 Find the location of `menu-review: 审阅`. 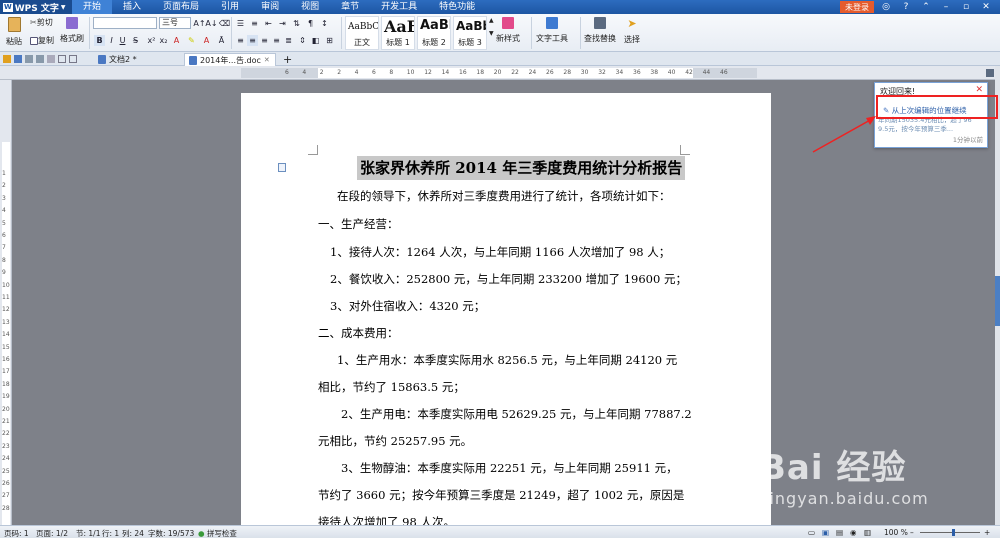

menu-review: 审阅 is located at coordinates (270, 7).